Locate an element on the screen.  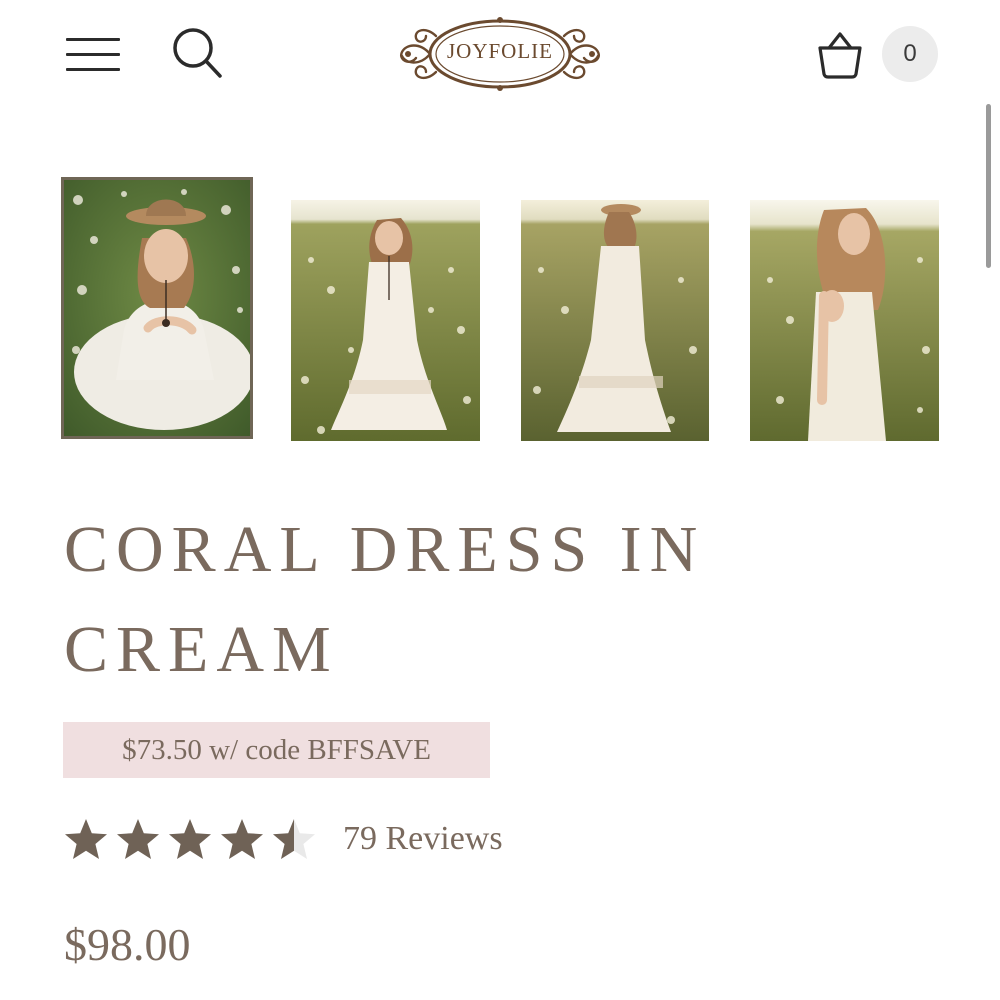
product-price: $98.00 is located at coordinates (127, 944).